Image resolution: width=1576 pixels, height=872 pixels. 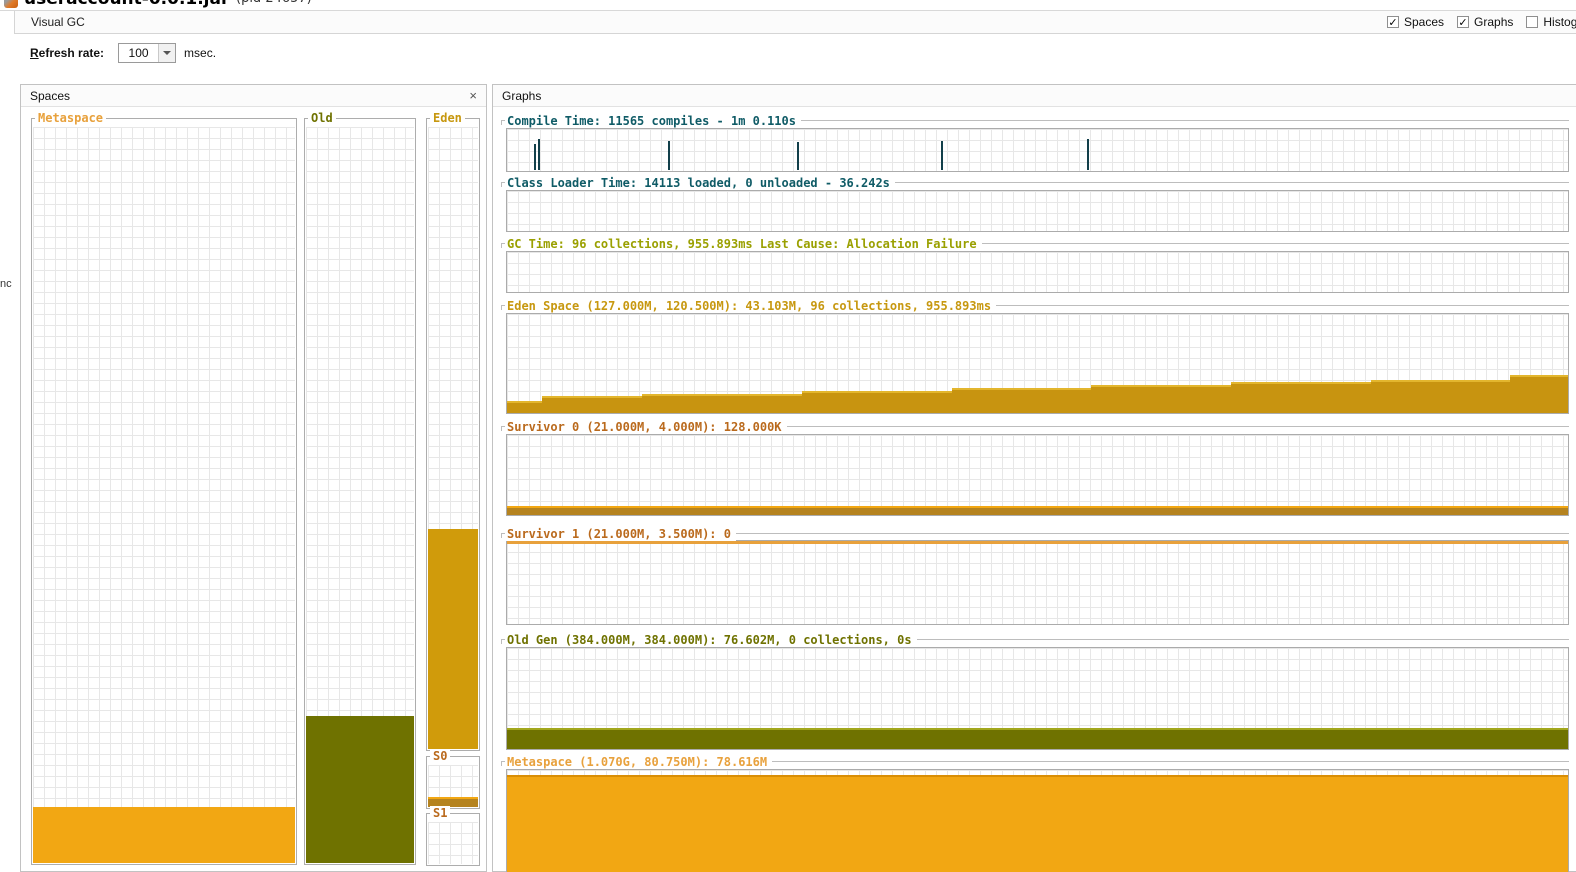 What do you see at coordinates (1034, 96) in the screenshot?
I see `graphs-panel-header: Graphs` at bounding box center [1034, 96].